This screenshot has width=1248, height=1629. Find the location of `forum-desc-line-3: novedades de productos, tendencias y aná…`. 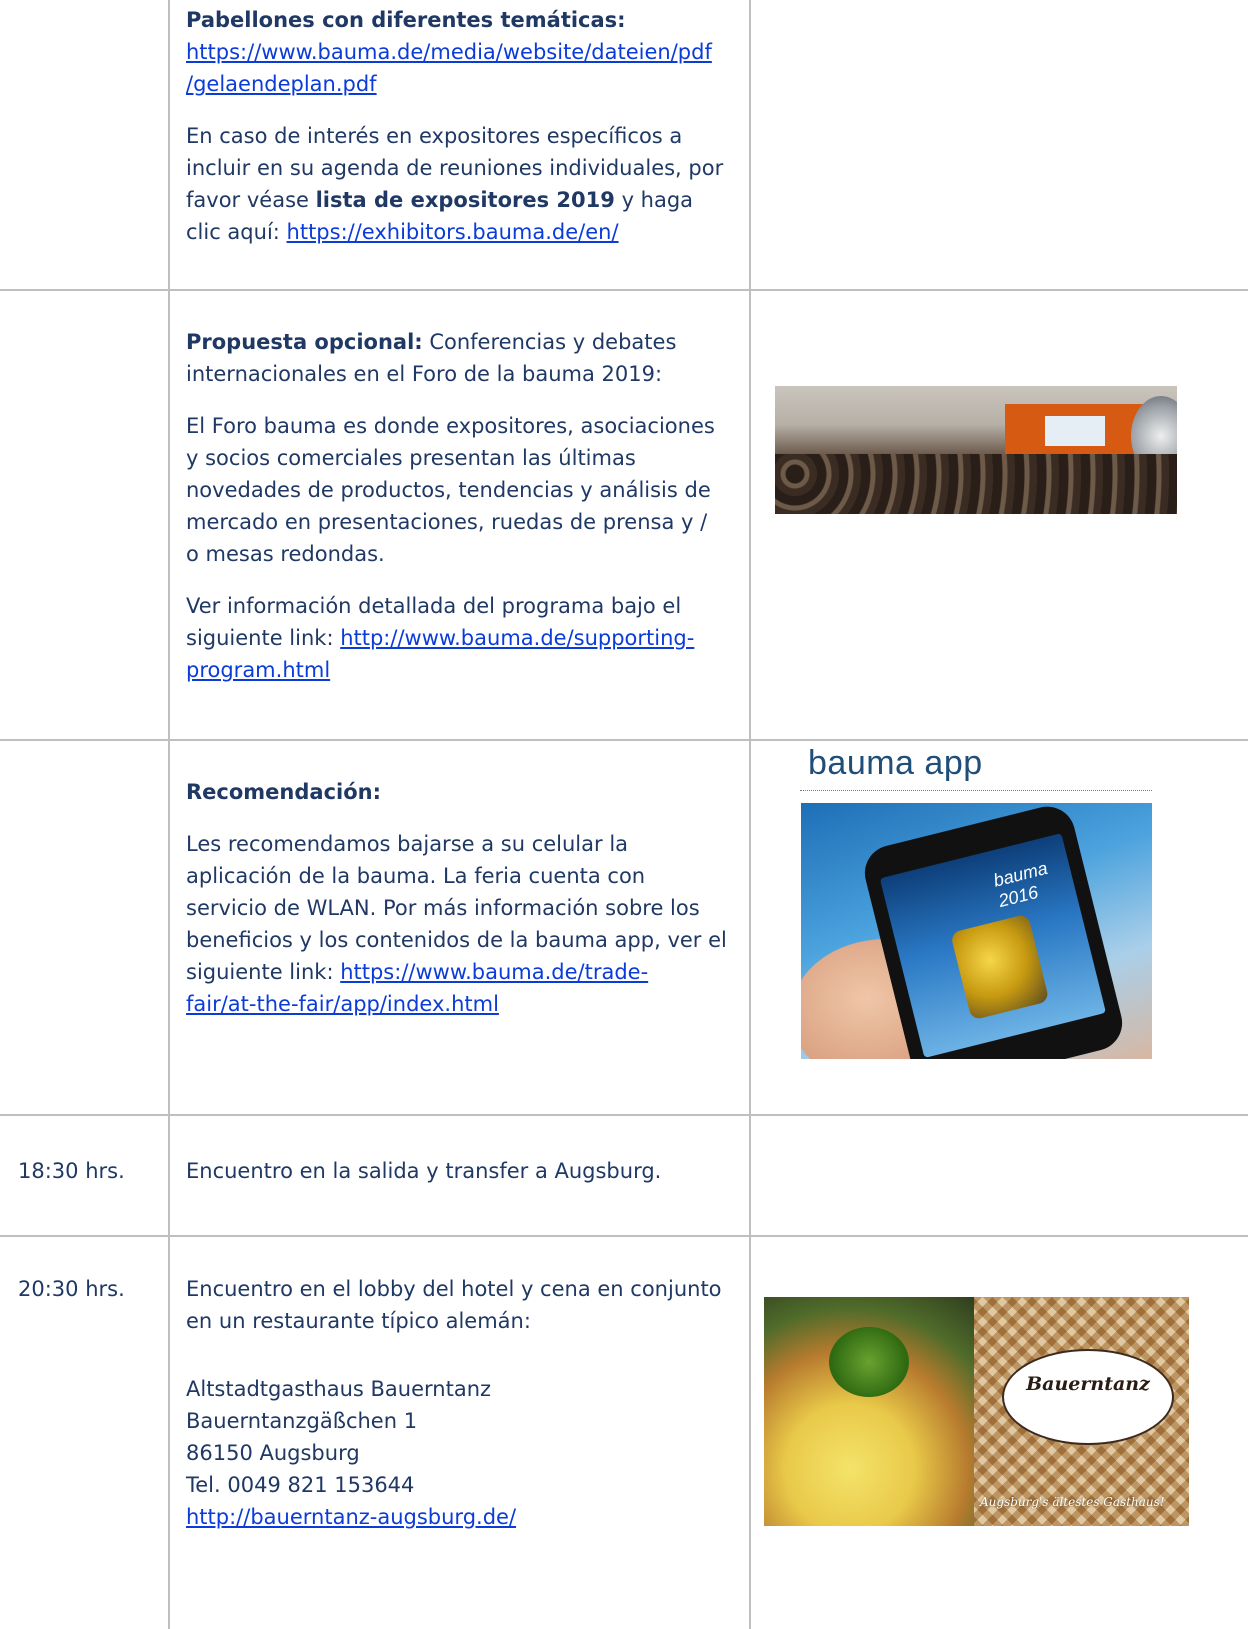

forum-desc-line-3: novedades de productos, tendencias y aná… is located at coordinates (448, 490).